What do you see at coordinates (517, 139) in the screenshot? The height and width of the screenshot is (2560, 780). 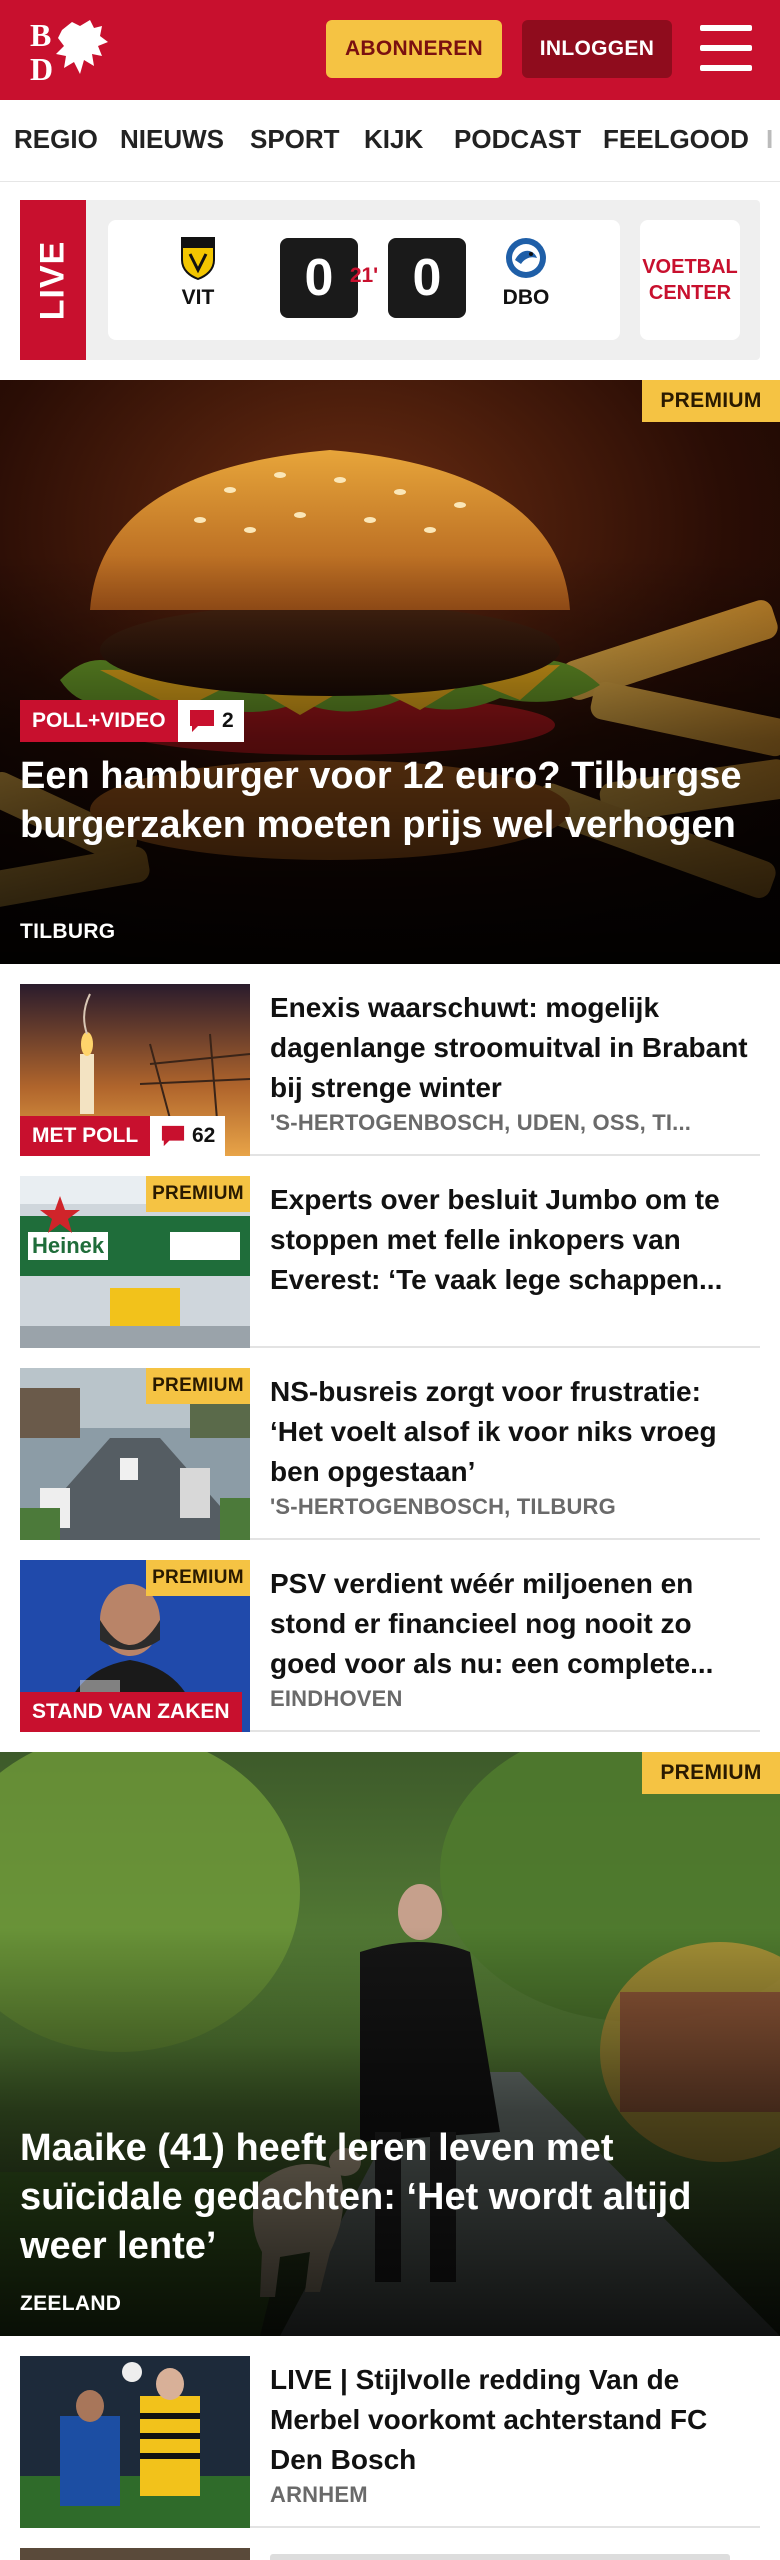 I see `nav-item-podcast: PODCAST` at bounding box center [517, 139].